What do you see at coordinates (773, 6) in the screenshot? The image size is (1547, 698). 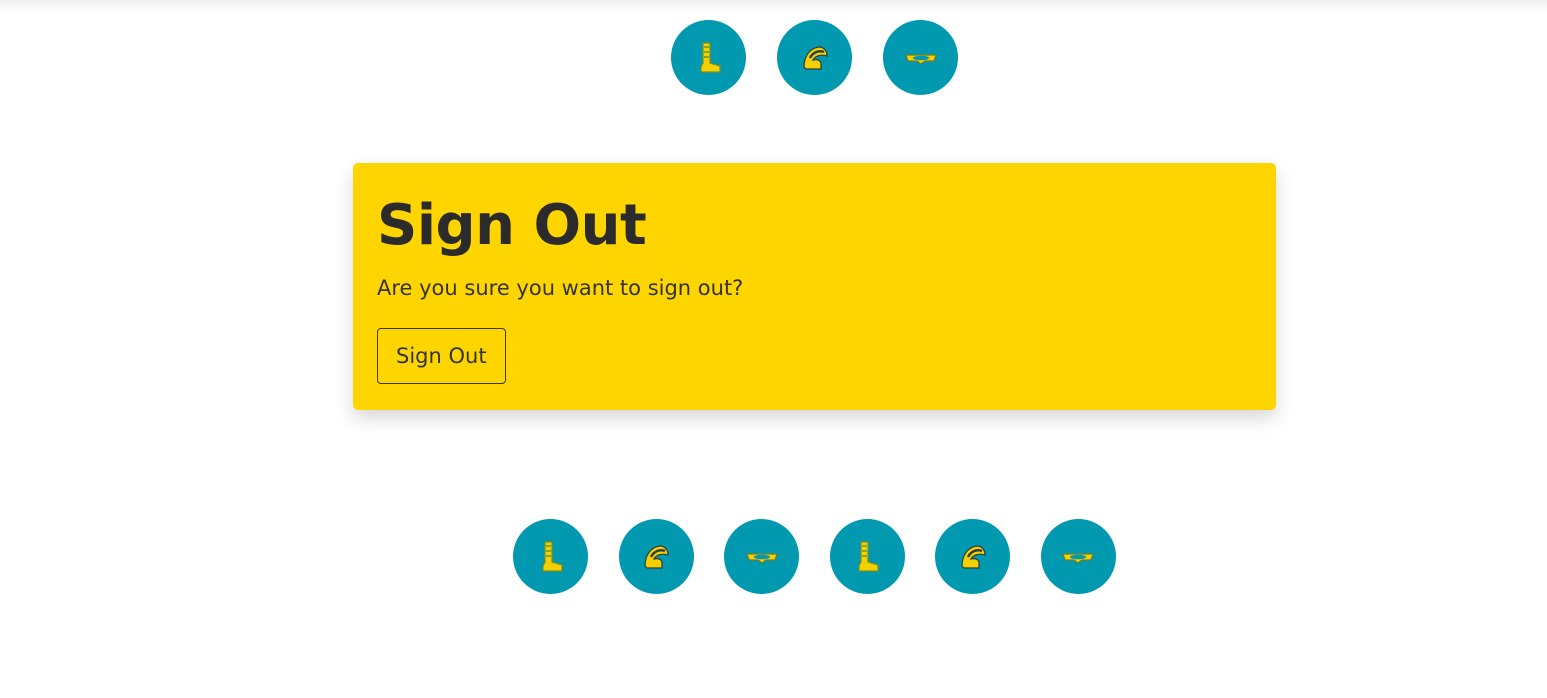 I see `top-bar-shadow` at bounding box center [773, 6].